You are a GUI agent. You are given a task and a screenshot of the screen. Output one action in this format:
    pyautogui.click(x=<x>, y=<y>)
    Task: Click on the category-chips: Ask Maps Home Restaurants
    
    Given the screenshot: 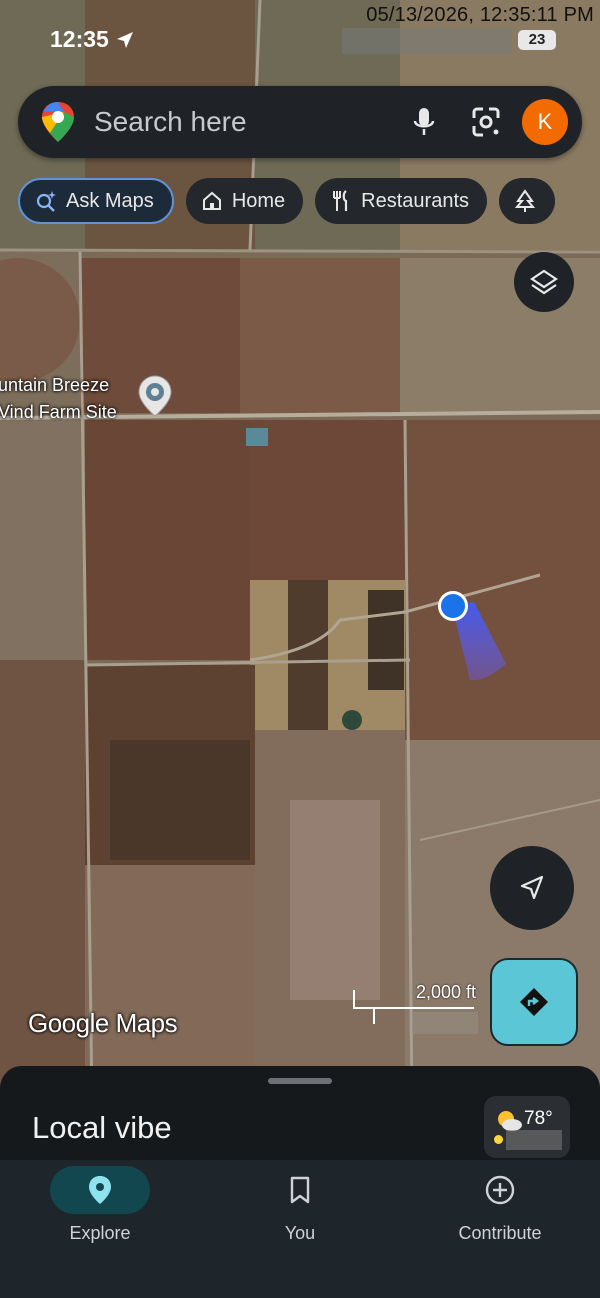 What is the action you would take?
    pyautogui.click(x=287, y=201)
    